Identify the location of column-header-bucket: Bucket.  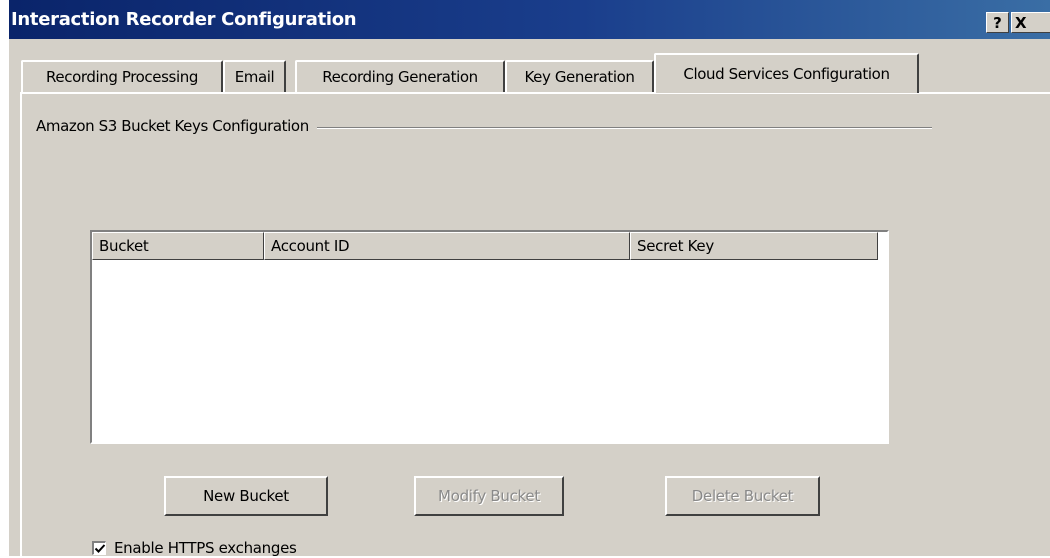
(178, 246).